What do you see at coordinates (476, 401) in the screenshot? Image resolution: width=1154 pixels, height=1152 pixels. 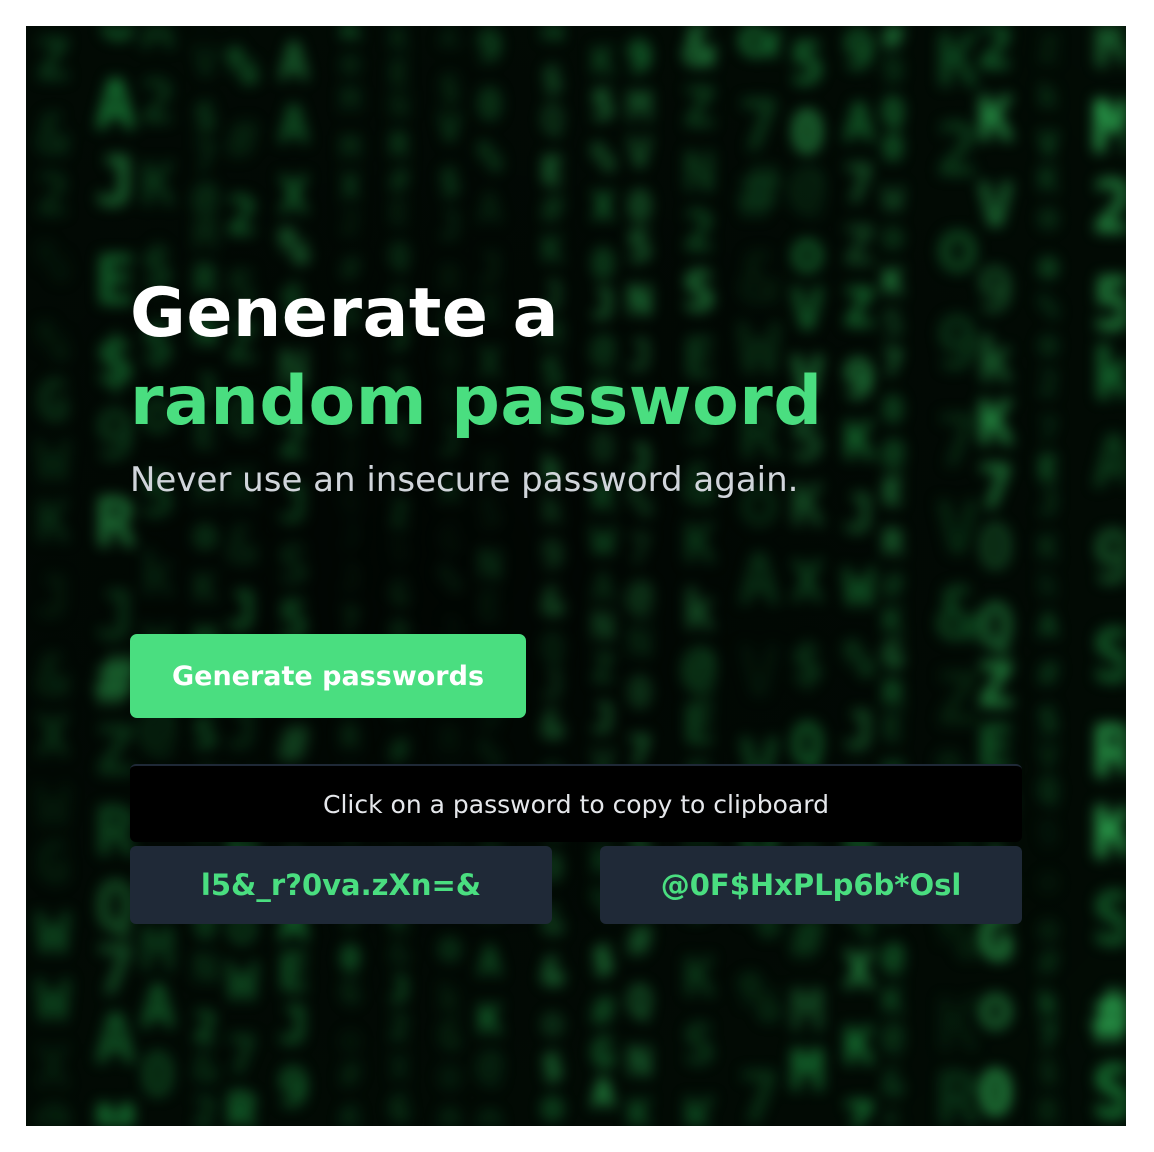 I see `title-line-2: random password` at bounding box center [476, 401].